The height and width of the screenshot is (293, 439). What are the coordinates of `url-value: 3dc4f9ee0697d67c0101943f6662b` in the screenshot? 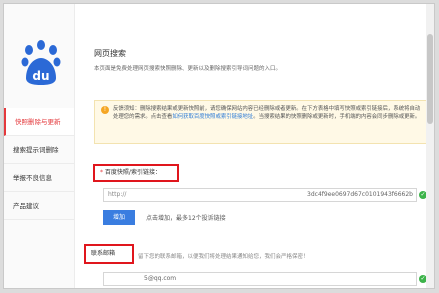 It's located at (360, 194).